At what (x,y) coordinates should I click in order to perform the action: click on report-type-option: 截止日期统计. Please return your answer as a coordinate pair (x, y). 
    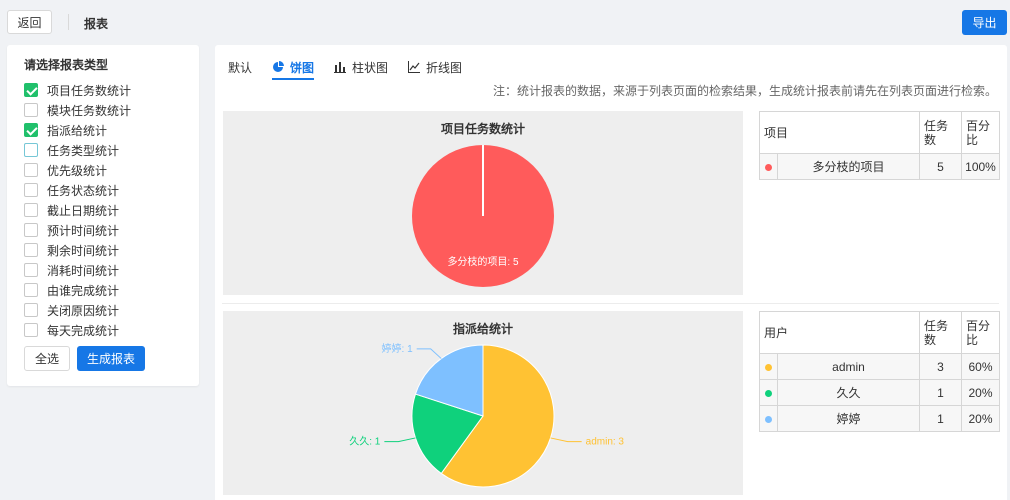
    Looking at the image, I should click on (77, 210).